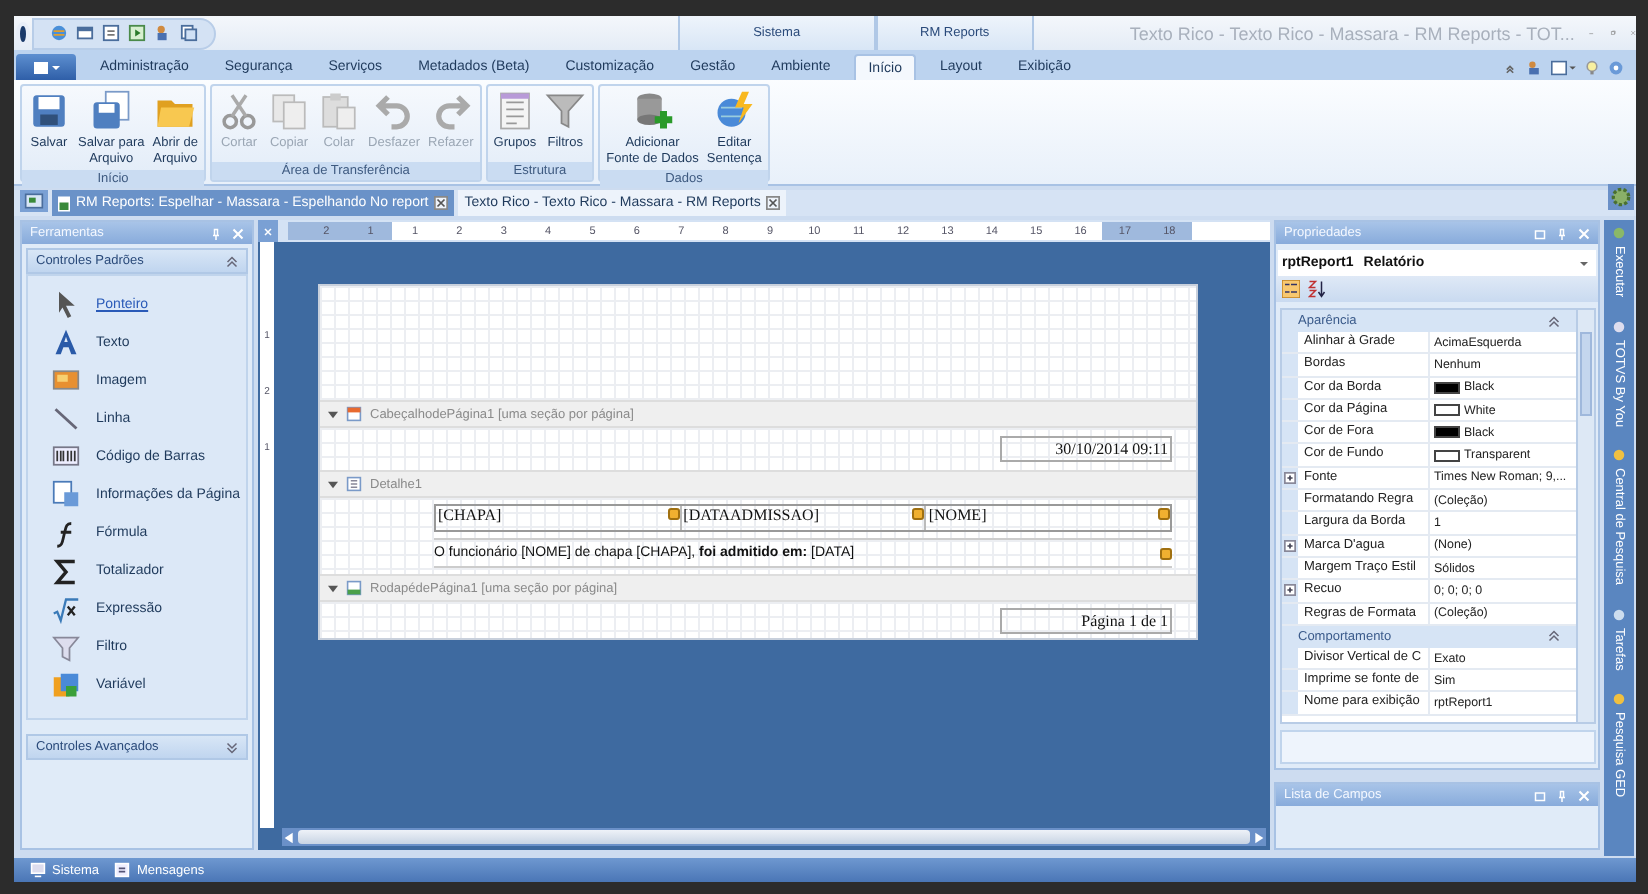  I want to click on ruler-corner-button, so click(268, 231).